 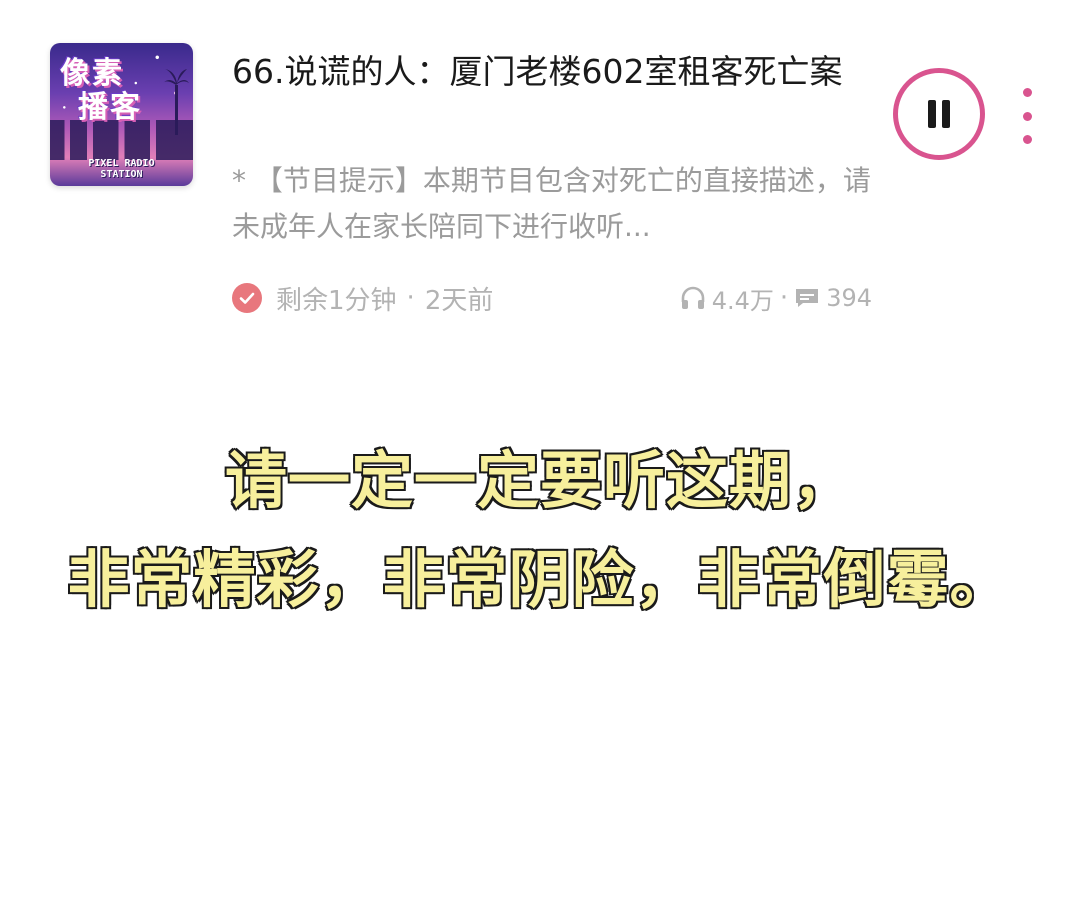 I want to click on podcast-cover-art: 像素 播客 PIXEL RADIO STATION, so click(x=121, y=114).